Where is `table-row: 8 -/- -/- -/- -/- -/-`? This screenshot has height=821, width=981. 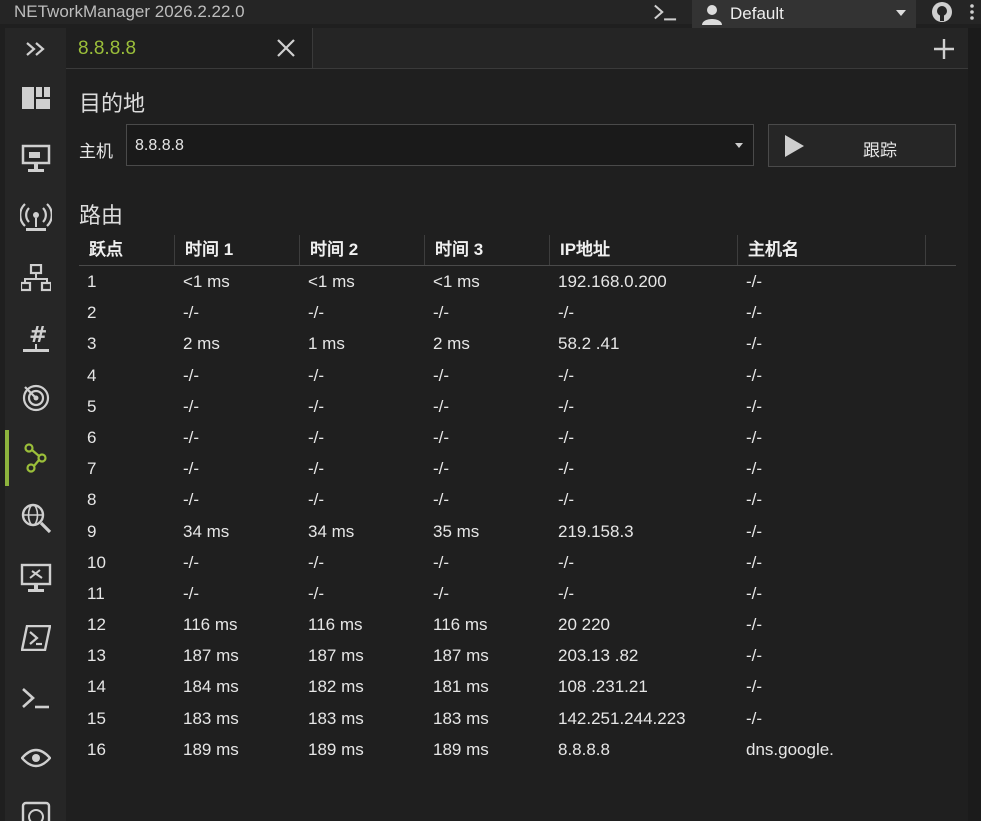
table-row: 8 -/- -/- -/- -/- -/- is located at coordinates (517, 499).